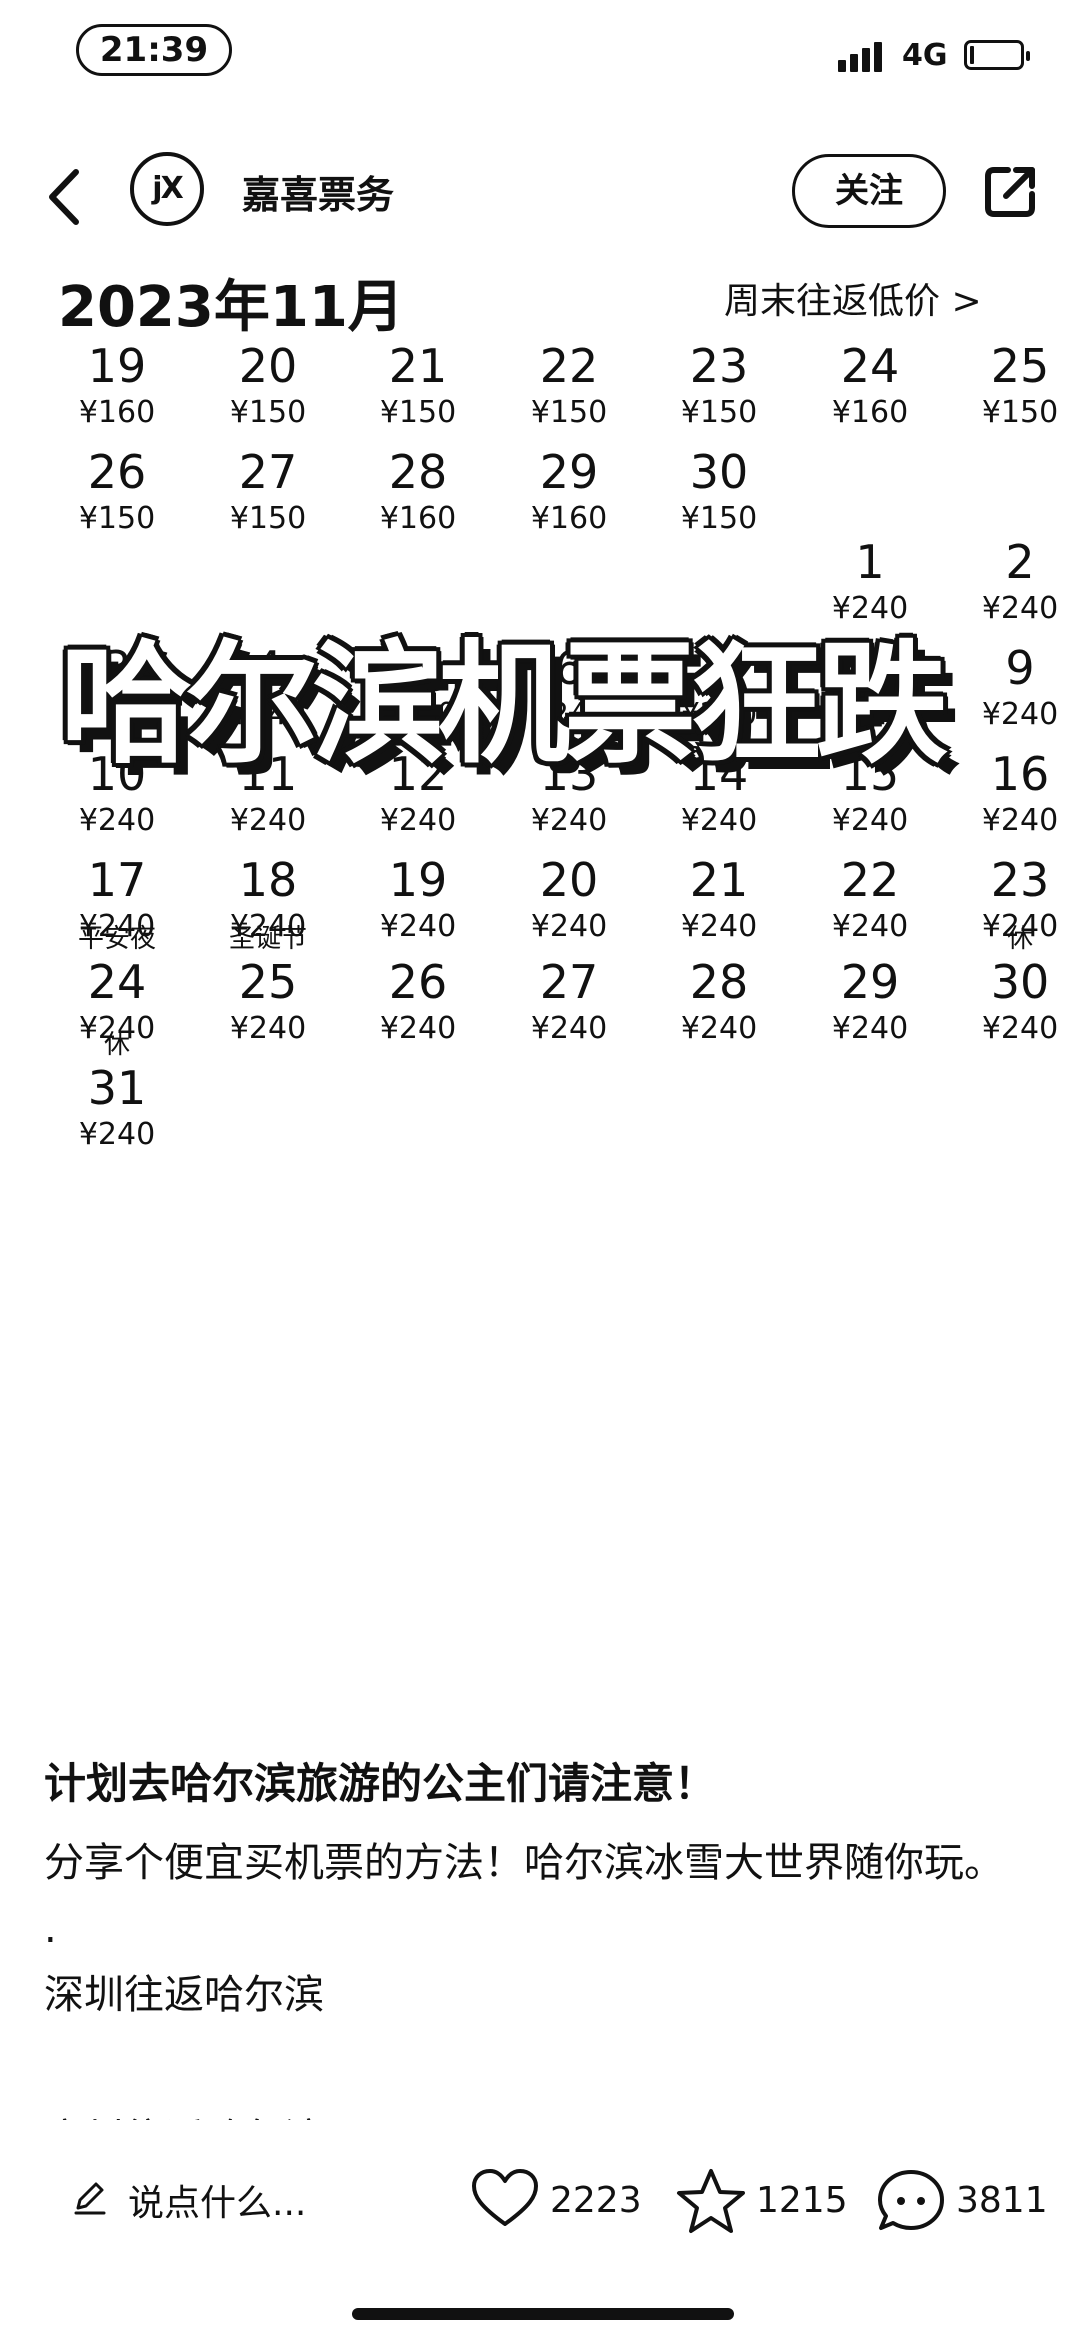 Image resolution: width=1080 pixels, height=2337 pixels. I want to click on collect-count: 1215, so click(802, 2200).